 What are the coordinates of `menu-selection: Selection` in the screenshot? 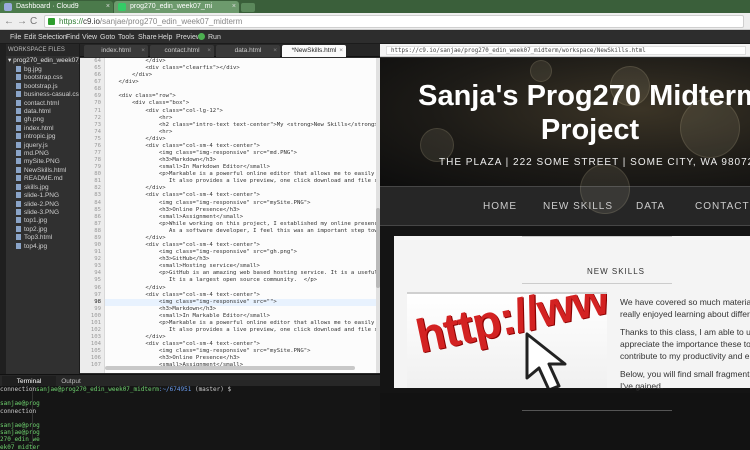 It's located at (52, 37).